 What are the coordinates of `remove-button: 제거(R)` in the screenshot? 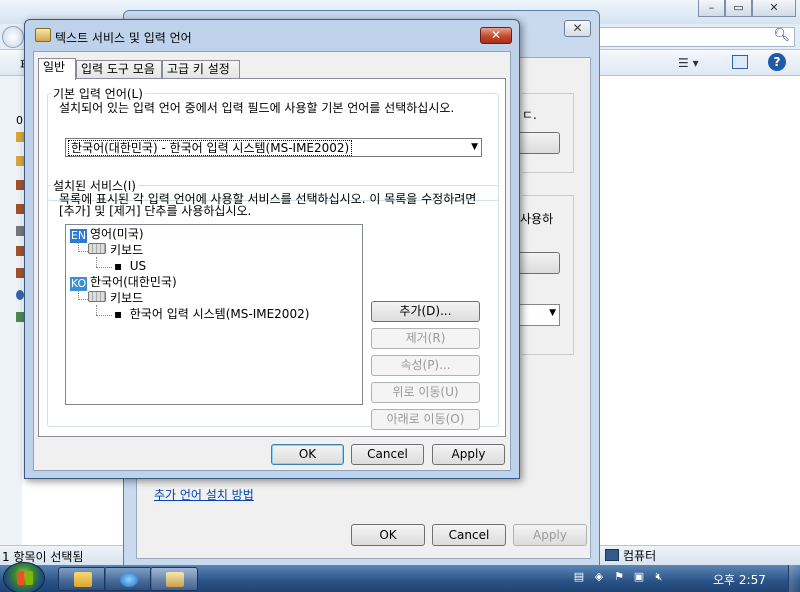 It's located at (425, 338).